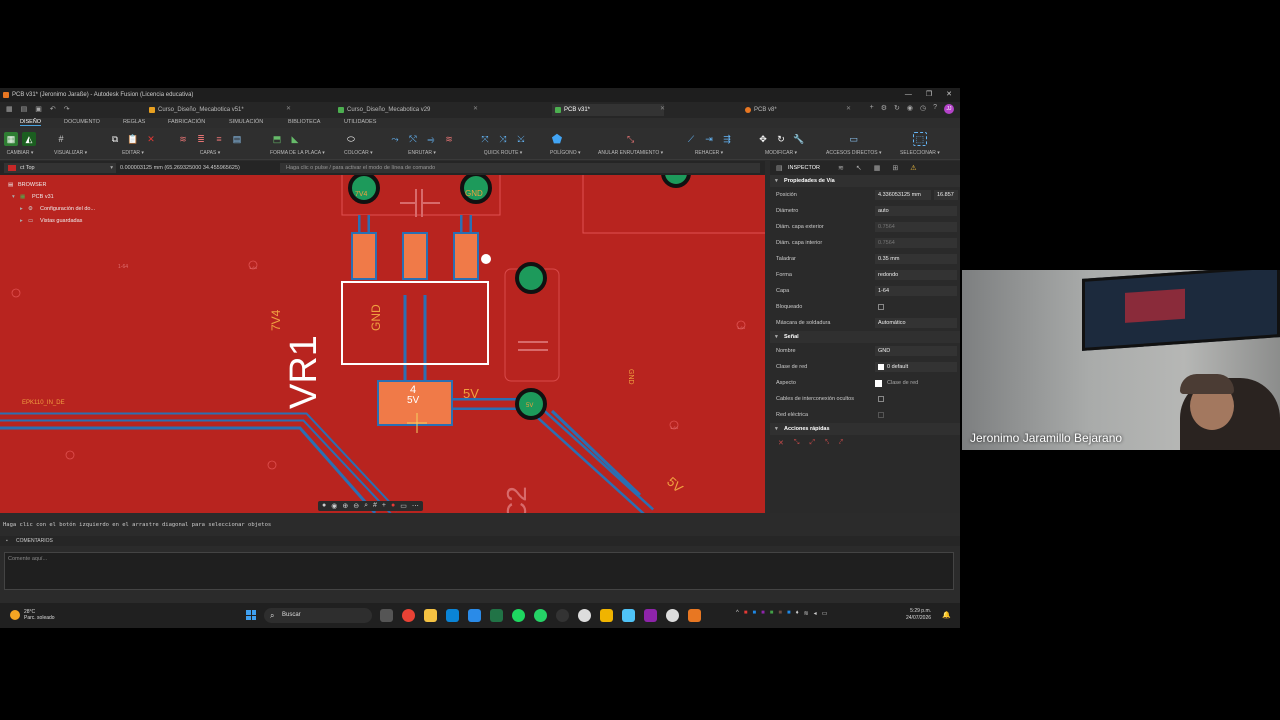  I want to click on group-modificar: ✥ ↻ 🔧 MODIFICAR ▾, so click(781, 144).